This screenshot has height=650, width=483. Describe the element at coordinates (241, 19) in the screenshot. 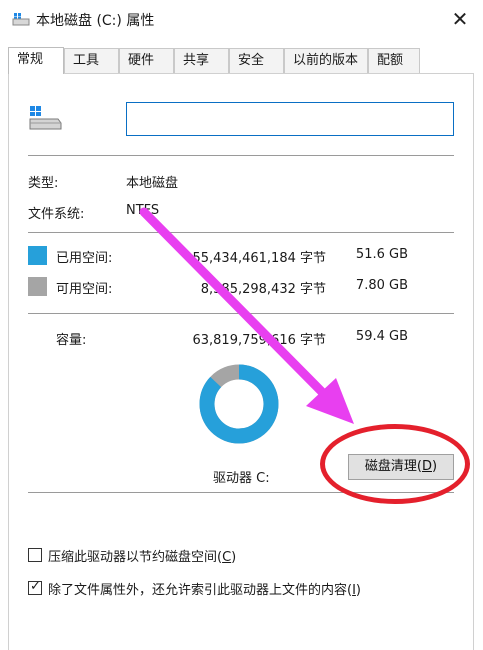

I see `title-bar: 本地磁盘 (C:) 属性 ✕` at that location.